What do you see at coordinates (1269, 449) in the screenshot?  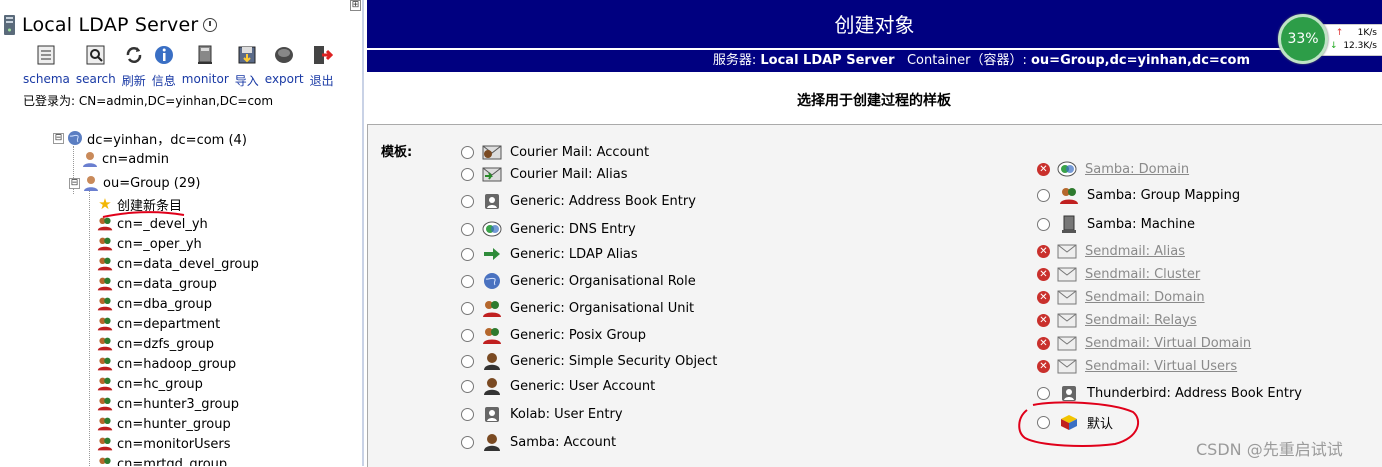 I see `watermark: CSDN @先重启试试` at bounding box center [1269, 449].